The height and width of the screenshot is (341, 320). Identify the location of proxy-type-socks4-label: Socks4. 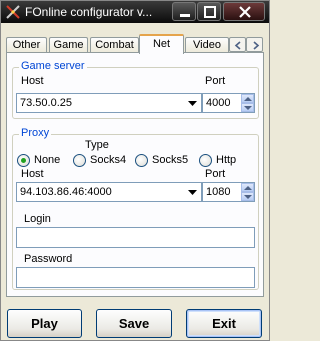
(108, 160).